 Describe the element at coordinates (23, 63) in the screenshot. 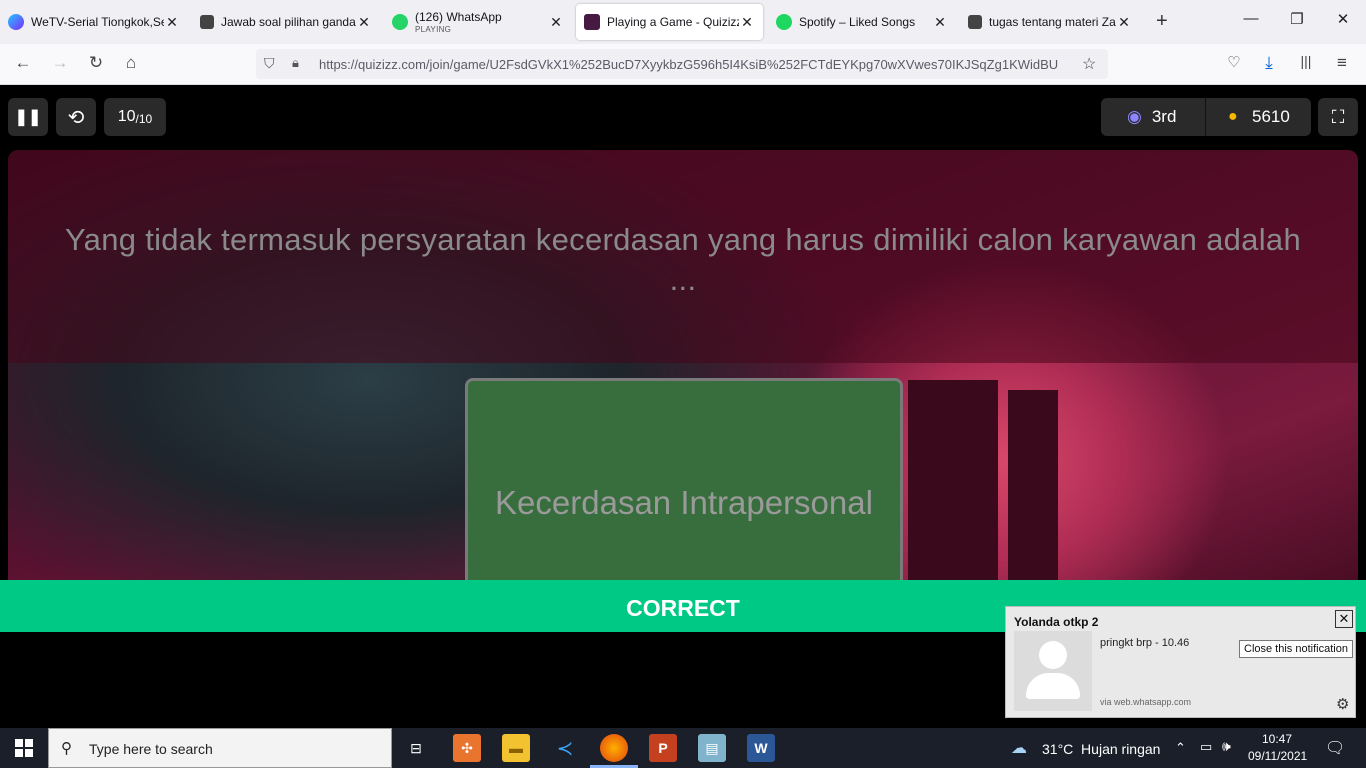

I see `back-icon: ←` at that location.